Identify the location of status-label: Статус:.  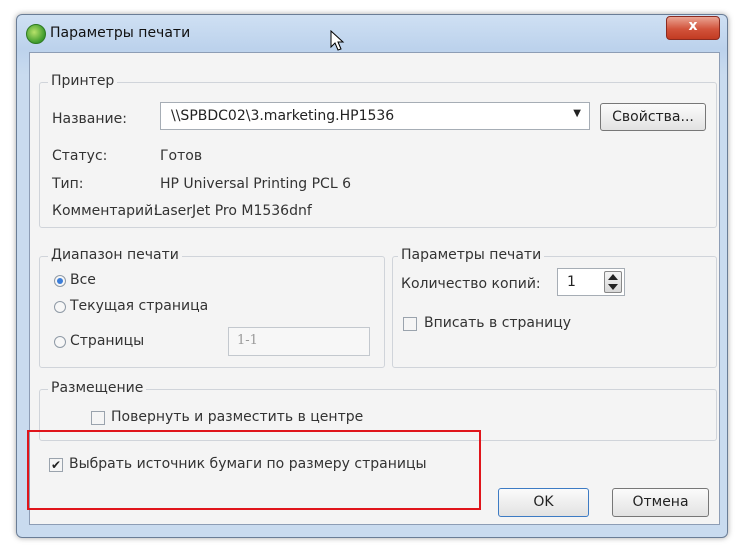
(80, 156).